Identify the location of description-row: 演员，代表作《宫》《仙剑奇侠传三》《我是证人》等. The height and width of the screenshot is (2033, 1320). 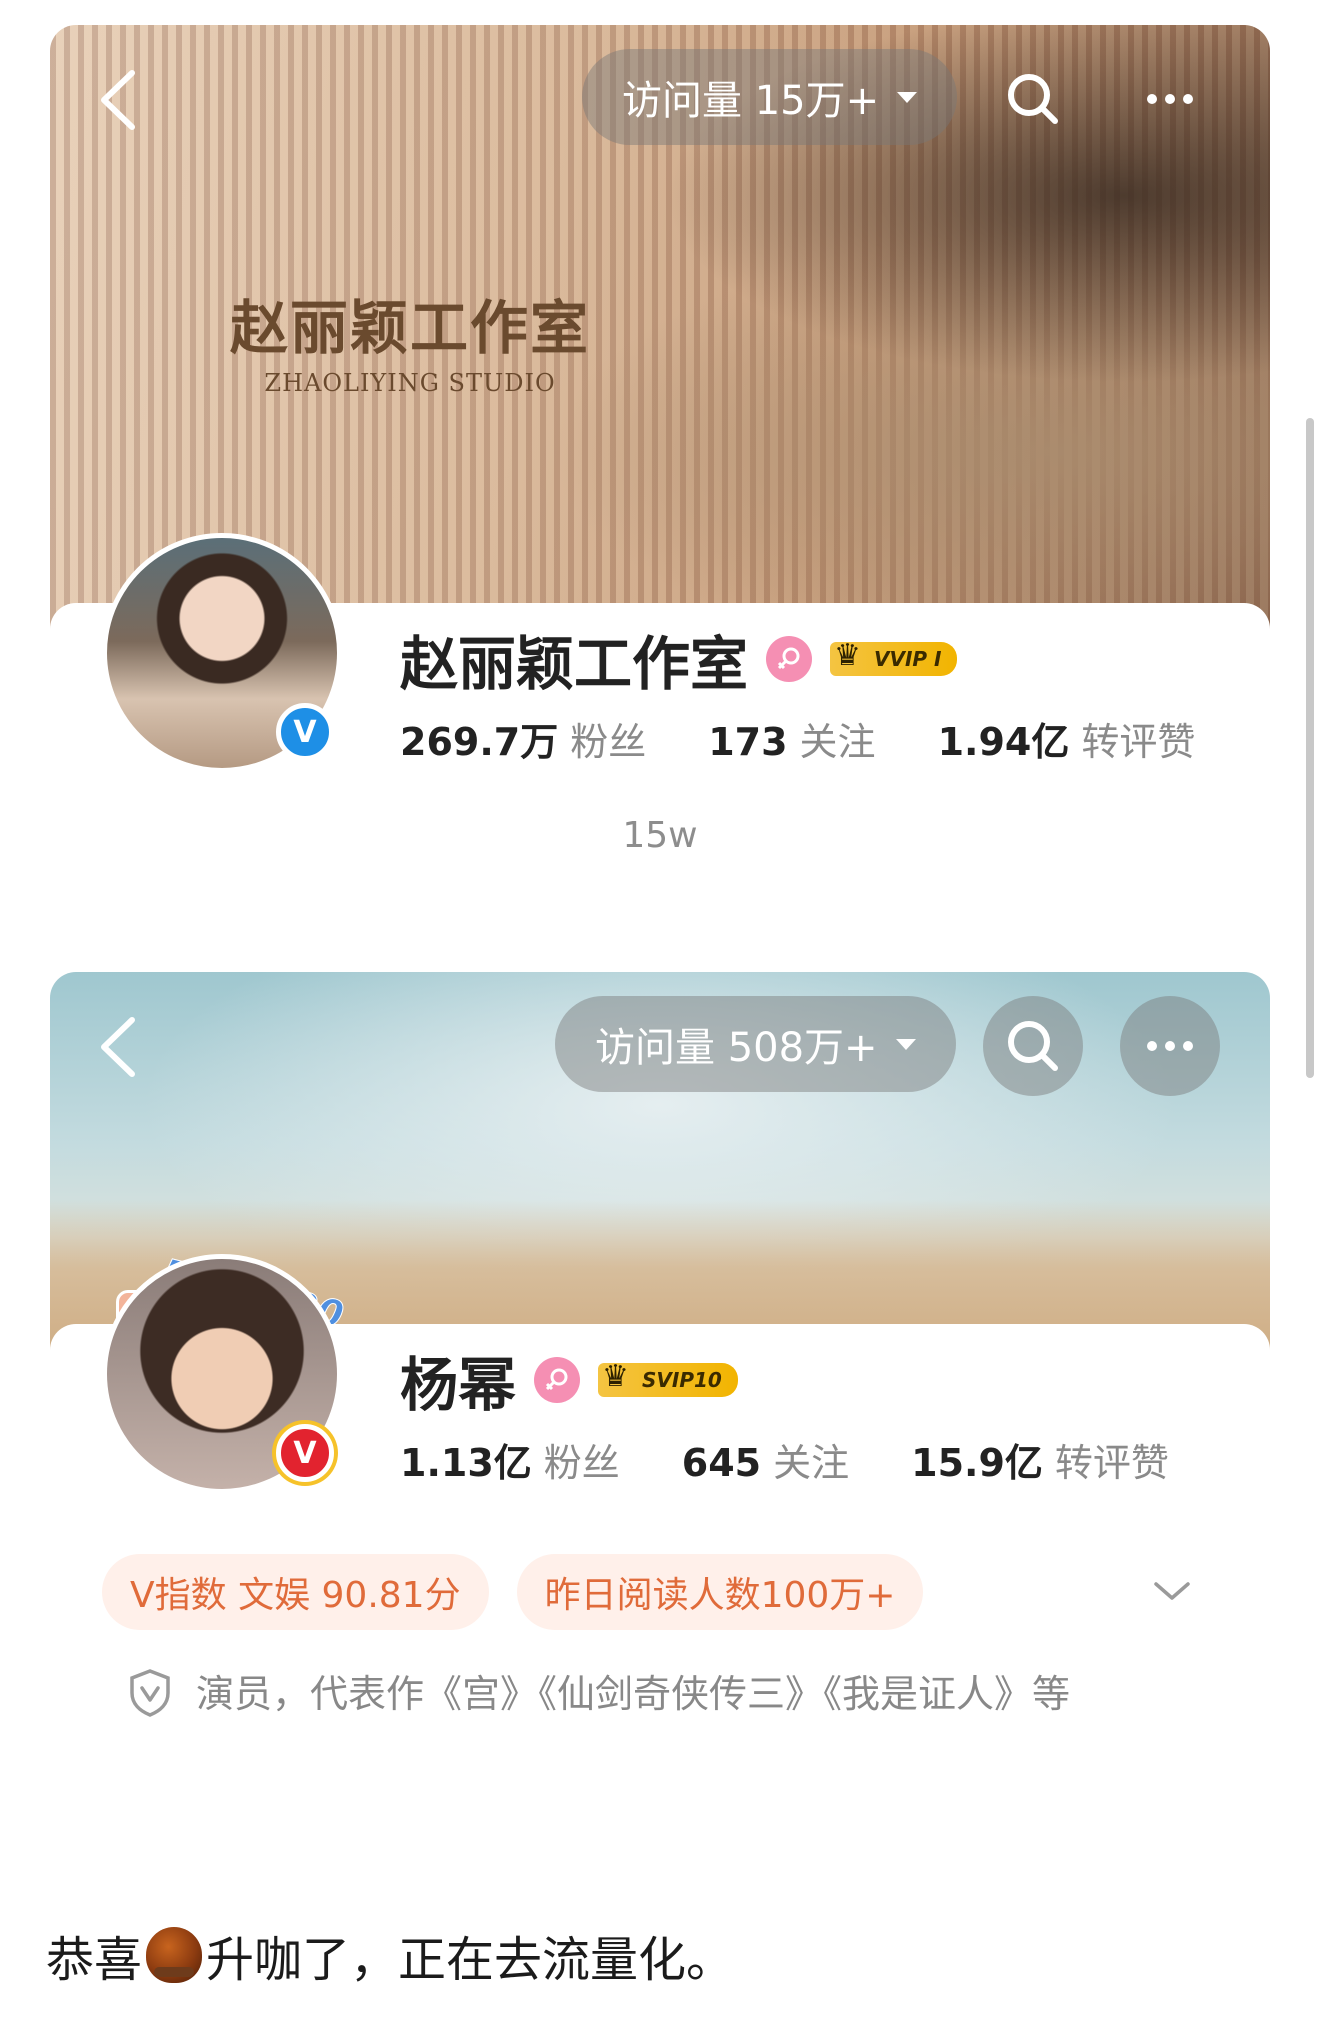
(663, 1694).